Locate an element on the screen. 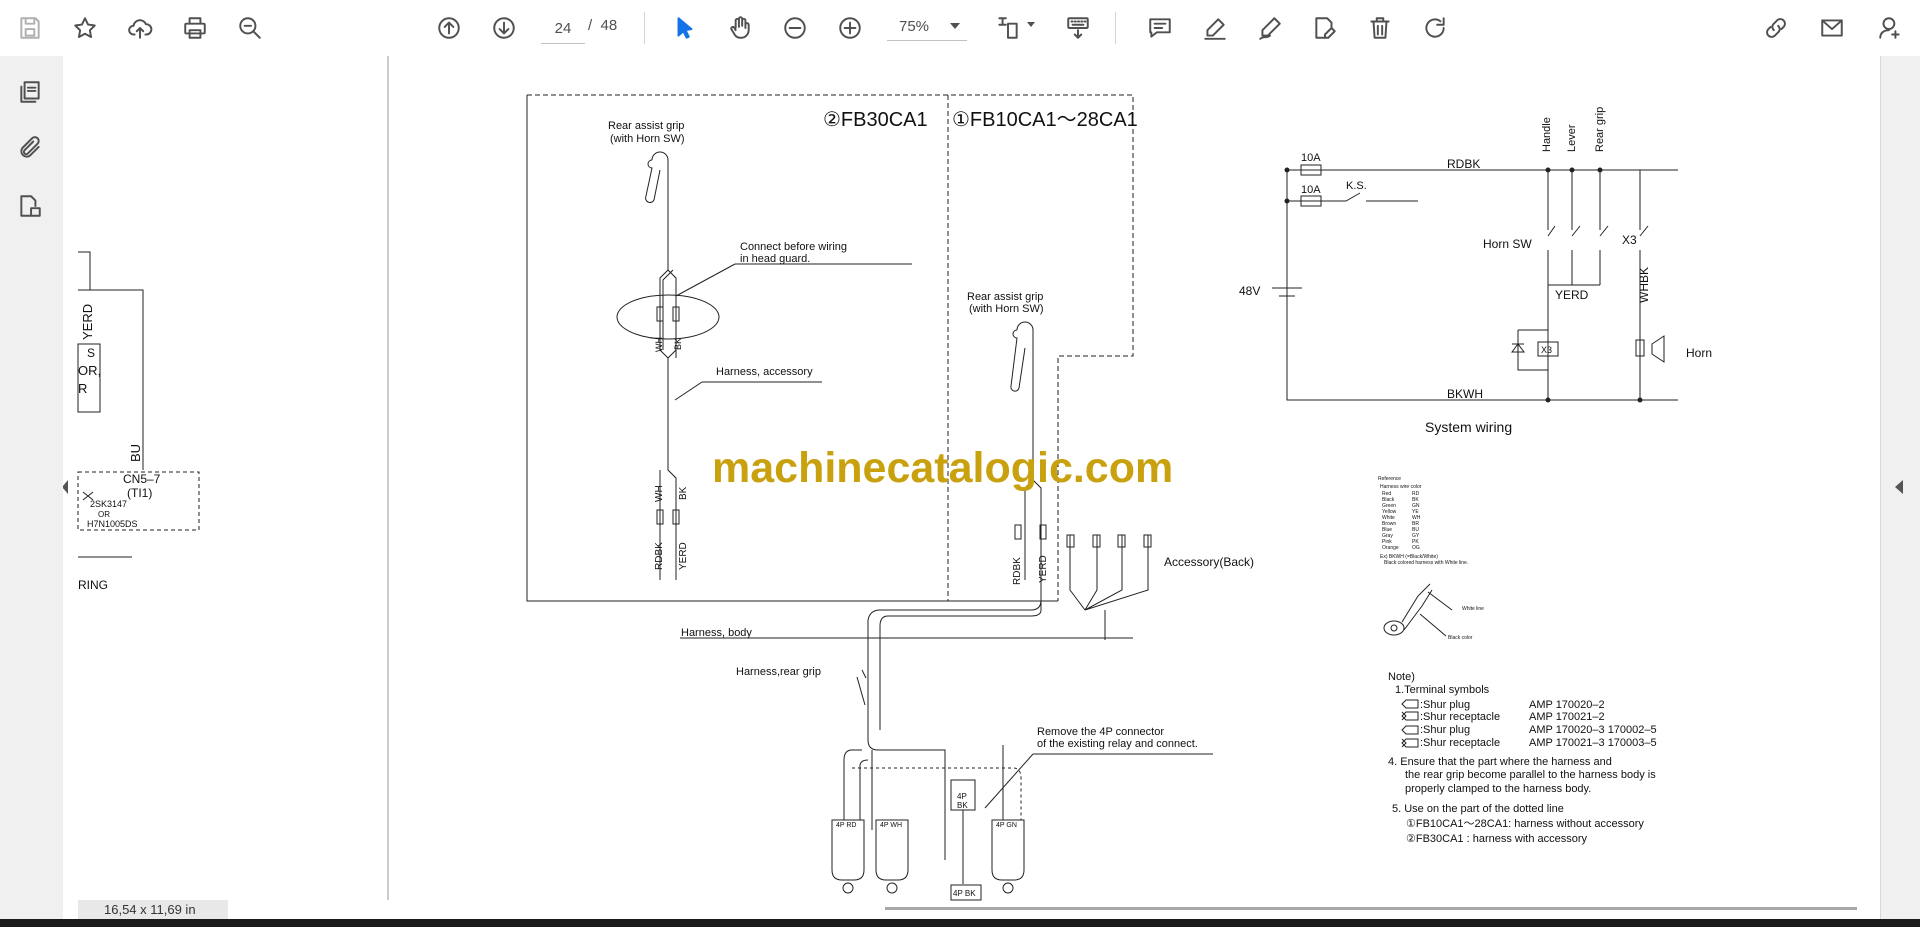  comment-icon is located at coordinates (1160, 28).